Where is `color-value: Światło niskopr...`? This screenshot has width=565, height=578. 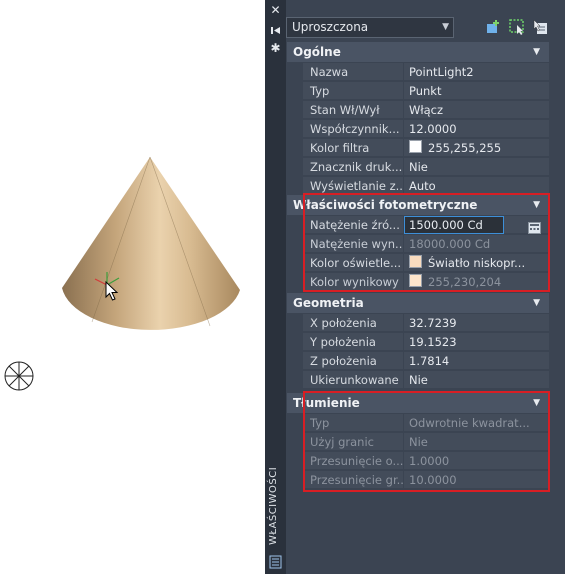 color-value: Światło niskopr... is located at coordinates (477, 263).